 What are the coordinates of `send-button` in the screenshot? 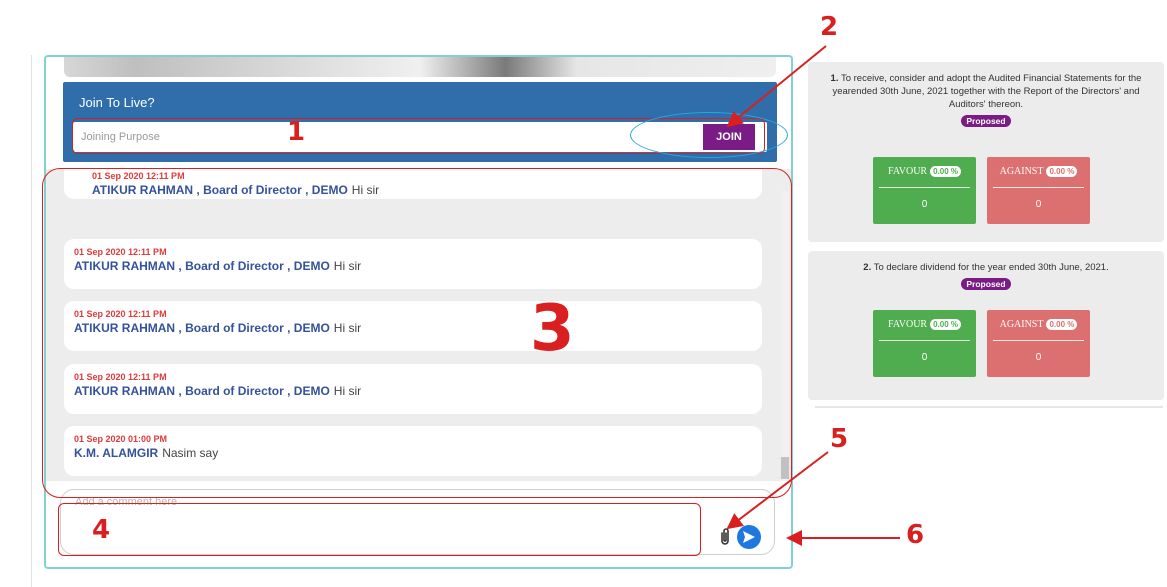 It's located at (749, 537).